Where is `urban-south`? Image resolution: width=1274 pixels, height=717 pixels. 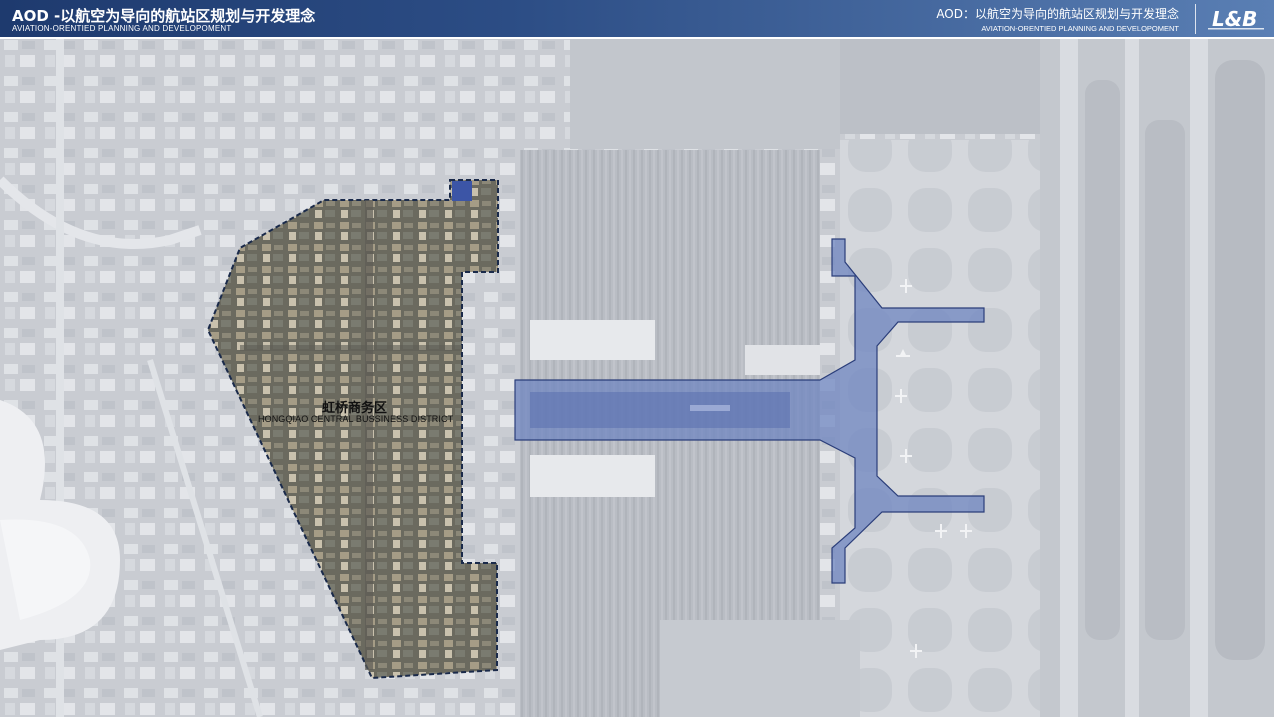 urban-south is located at coordinates (760, 668).